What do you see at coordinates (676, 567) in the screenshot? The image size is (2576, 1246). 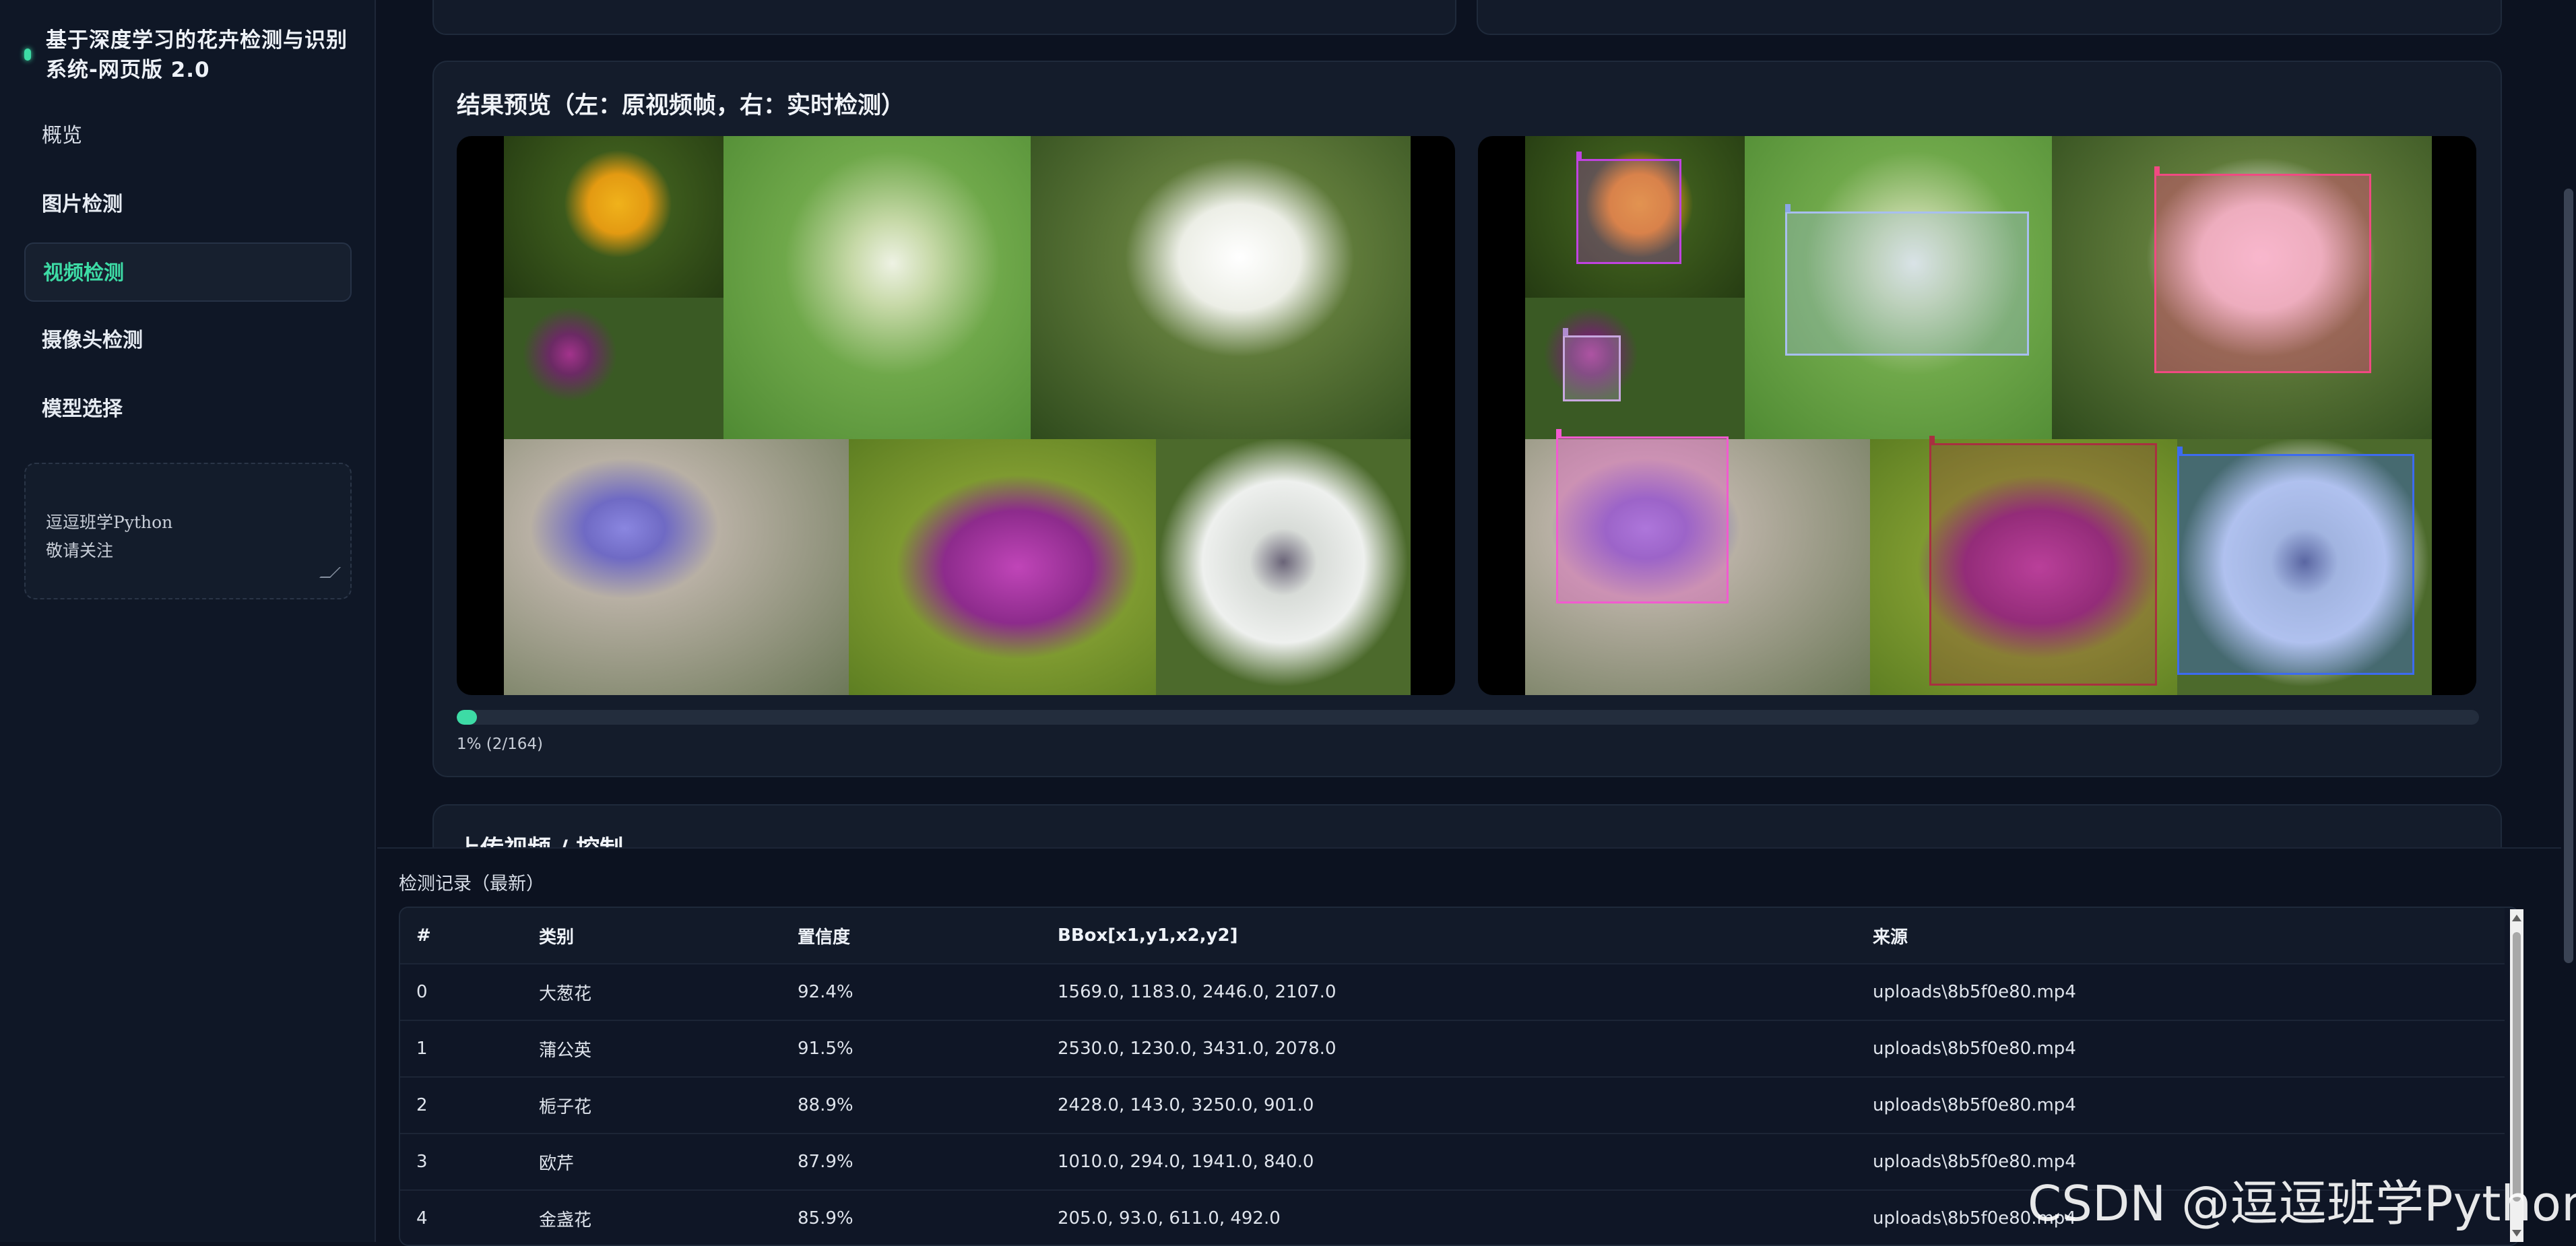 I see `frame-tile-borage` at bounding box center [676, 567].